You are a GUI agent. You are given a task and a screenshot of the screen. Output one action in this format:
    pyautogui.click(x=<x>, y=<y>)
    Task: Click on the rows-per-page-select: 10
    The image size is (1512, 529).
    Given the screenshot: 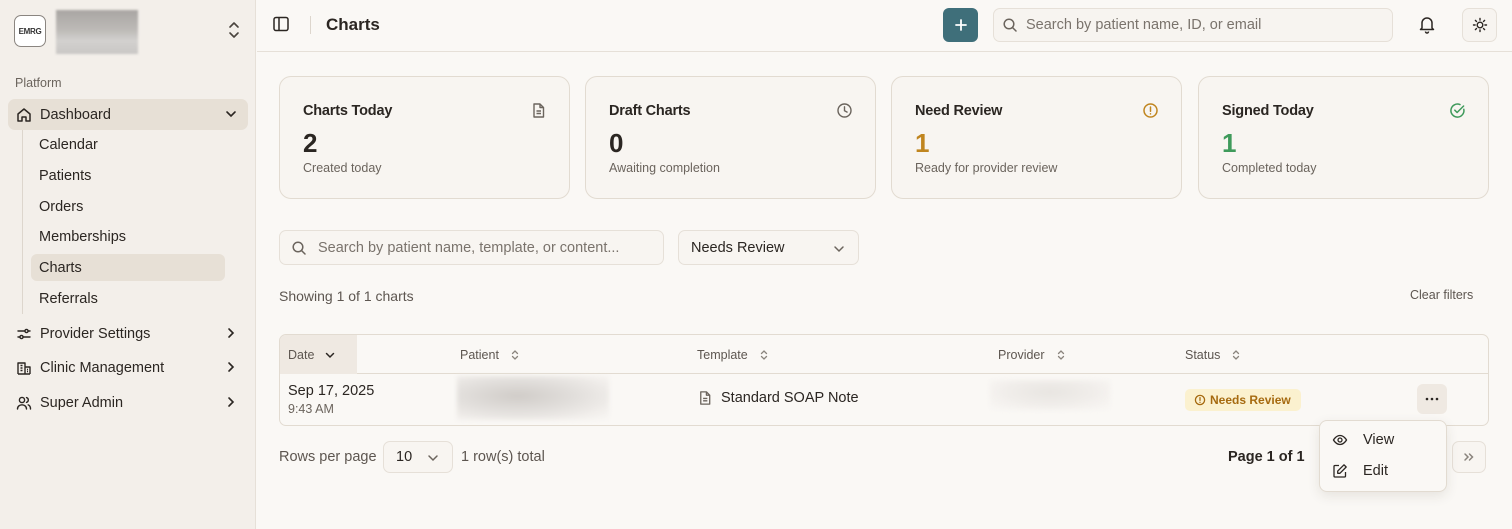 What is the action you would take?
    pyautogui.click(x=418, y=457)
    